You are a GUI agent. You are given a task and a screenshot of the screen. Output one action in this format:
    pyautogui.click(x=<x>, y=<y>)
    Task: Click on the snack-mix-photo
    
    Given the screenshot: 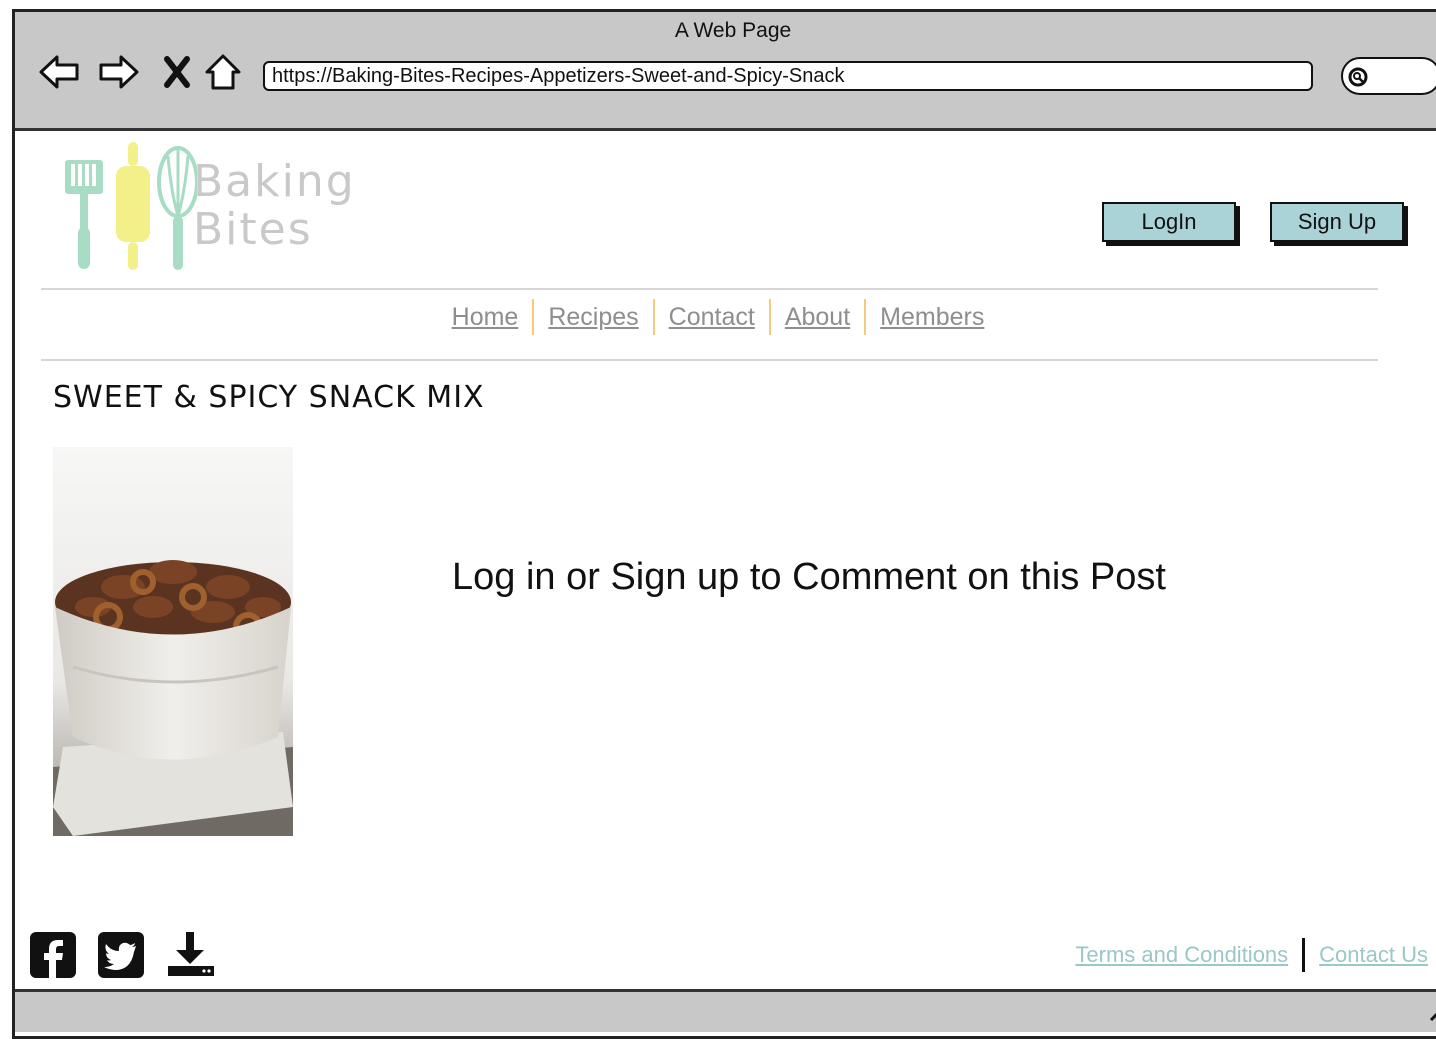 What is the action you would take?
    pyautogui.click(x=173, y=641)
    